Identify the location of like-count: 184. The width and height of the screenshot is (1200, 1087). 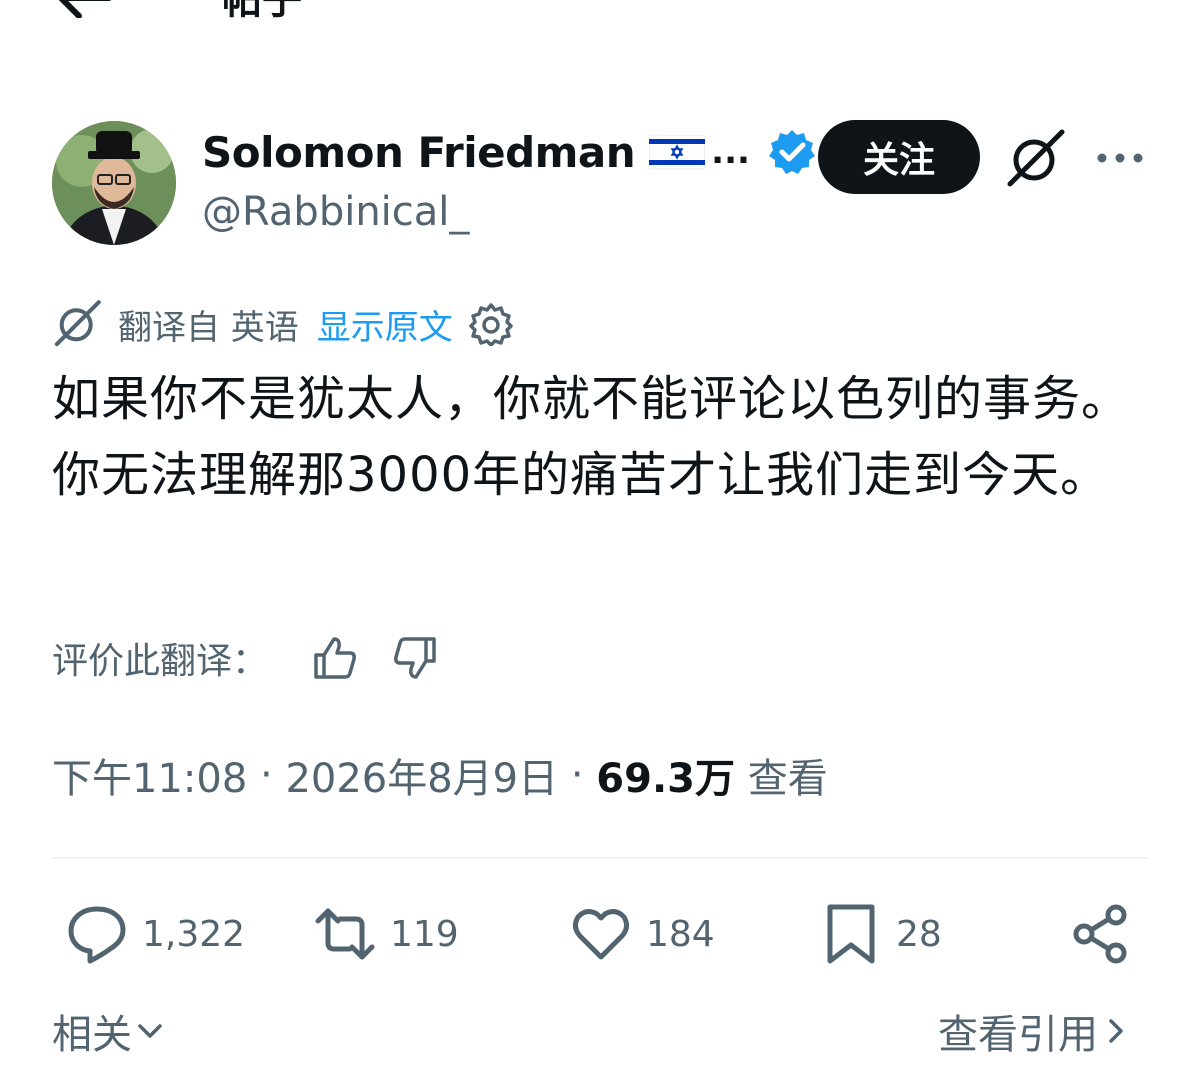
(680, 934).